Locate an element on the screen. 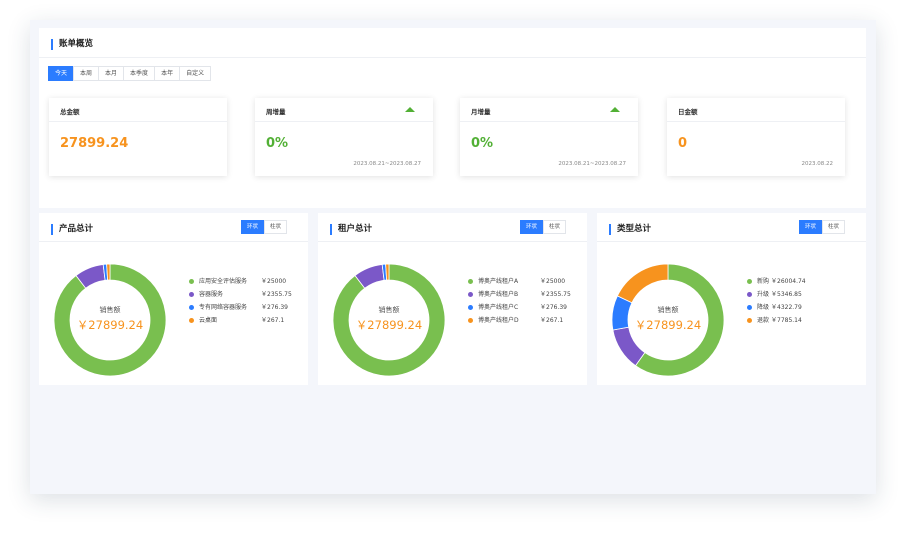  legend-name: 升级 is located at coordinates (763, 294).